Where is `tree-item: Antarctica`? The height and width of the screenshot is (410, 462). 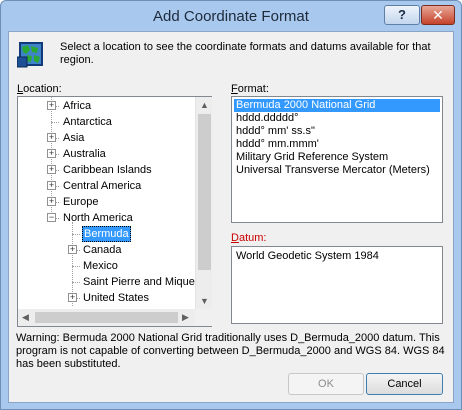
tree-item: Antarctica is located at coordinates (106, 122).